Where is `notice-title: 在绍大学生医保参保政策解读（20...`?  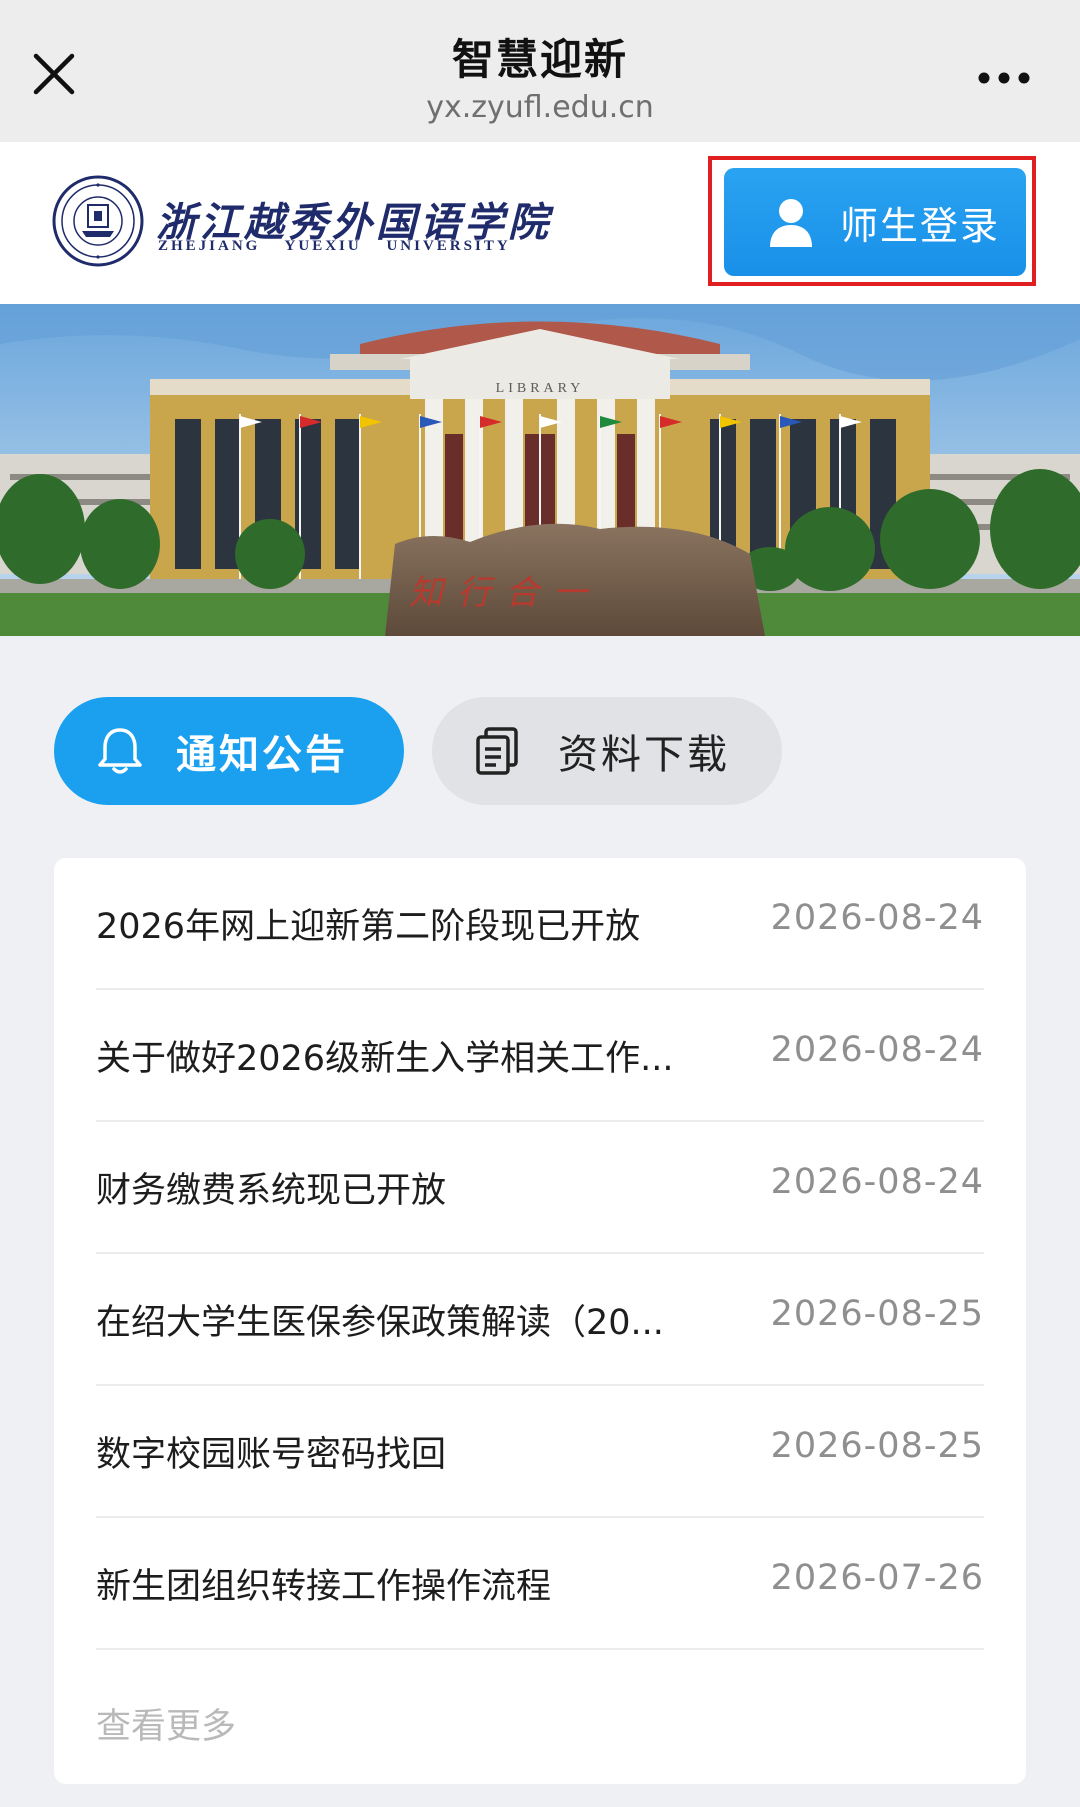 notice-title: 在绍大学生医保参保政策解读（20... is located at coordinates (380, 1323).